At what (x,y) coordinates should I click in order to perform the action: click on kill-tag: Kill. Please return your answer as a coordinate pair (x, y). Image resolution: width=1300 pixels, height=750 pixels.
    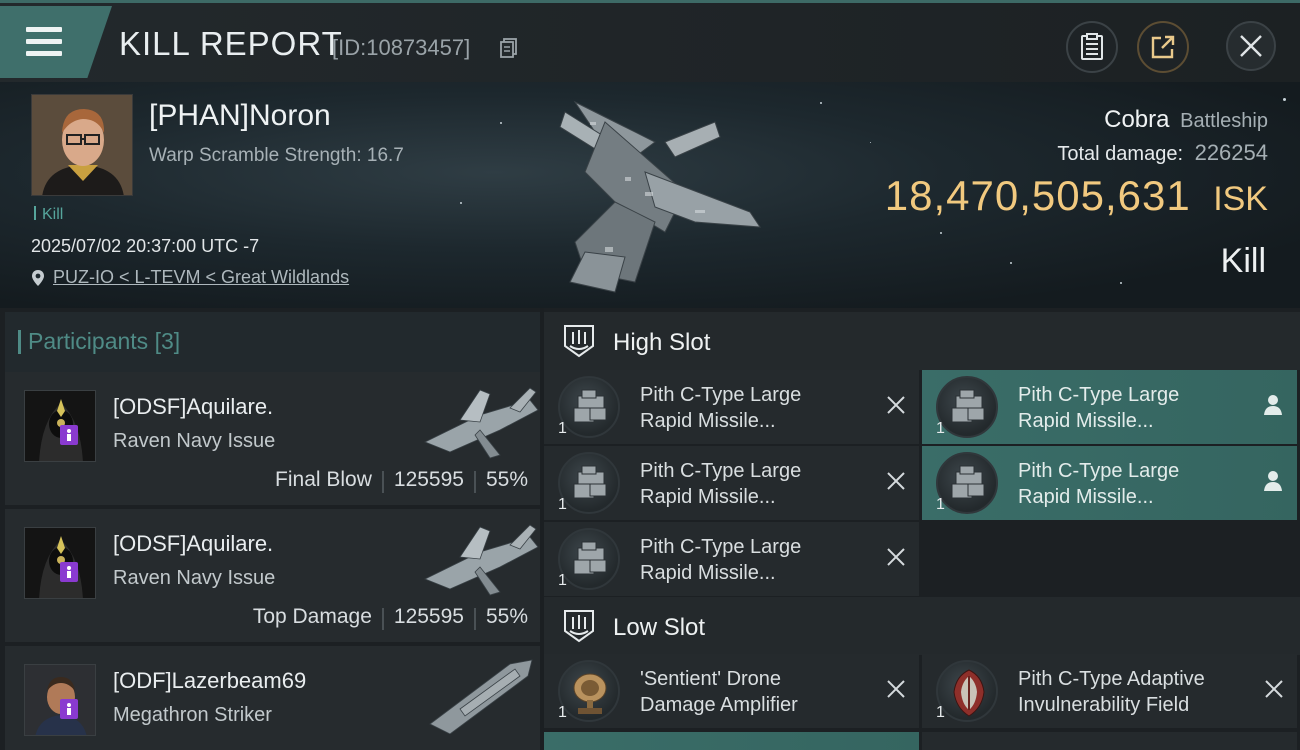
    Looking at the image, I should click on (48, 215).